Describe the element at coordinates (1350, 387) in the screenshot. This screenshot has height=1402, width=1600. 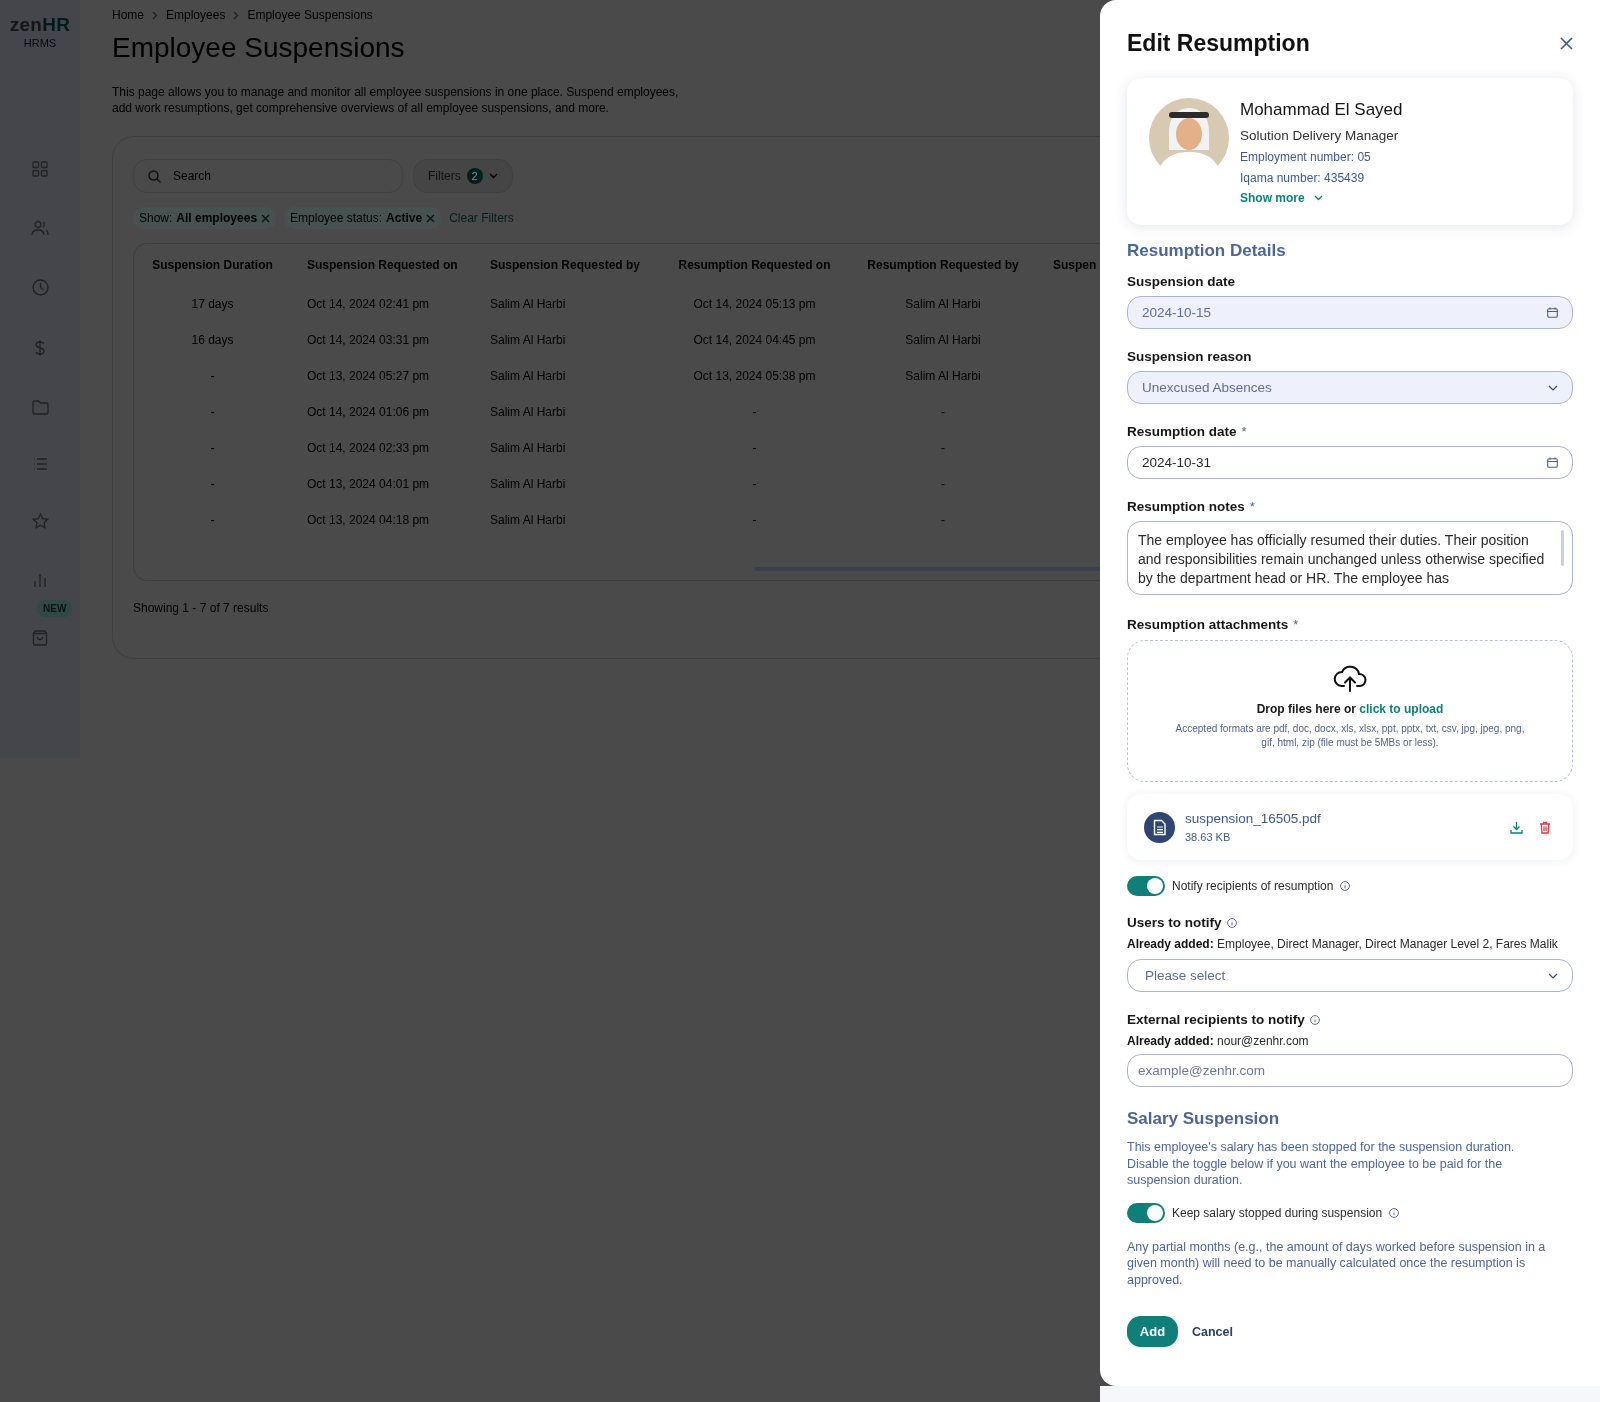
I see `select-field: Unexcused Absences` at that location.